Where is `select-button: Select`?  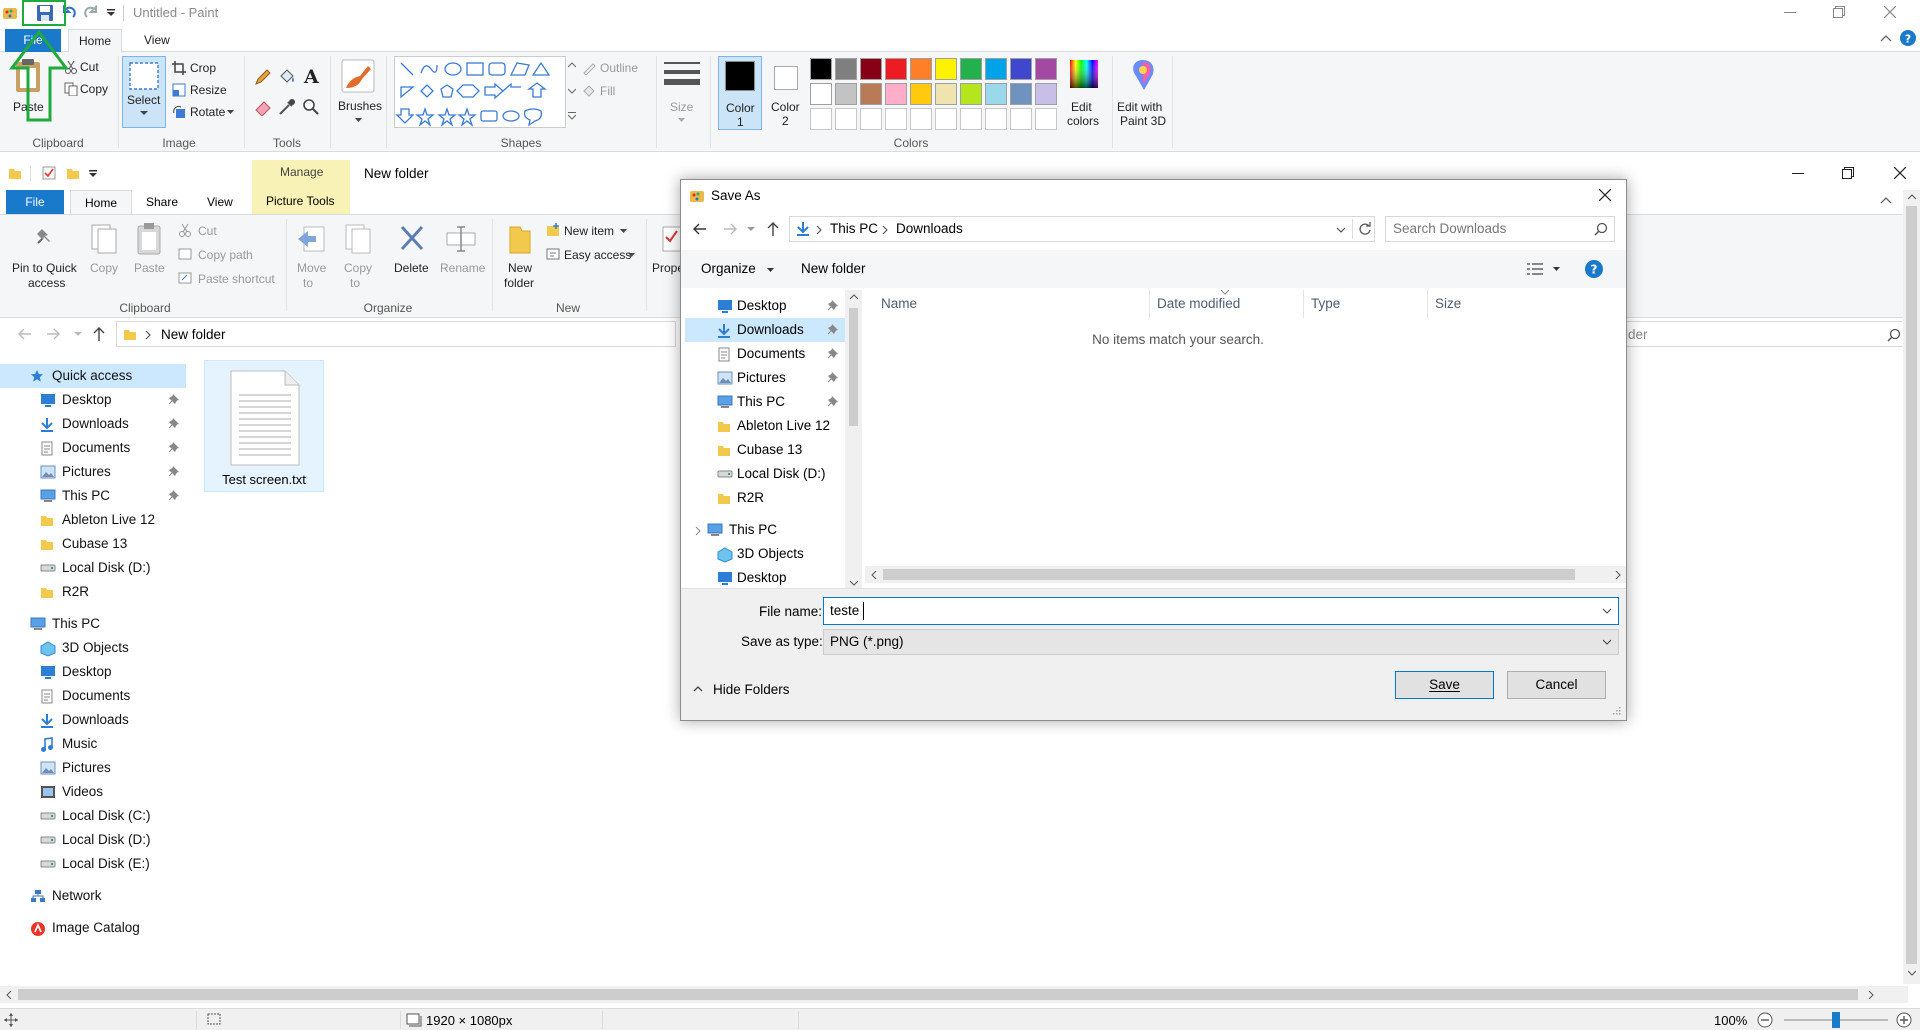
select-button: Select is located at coordinates (144, 92).